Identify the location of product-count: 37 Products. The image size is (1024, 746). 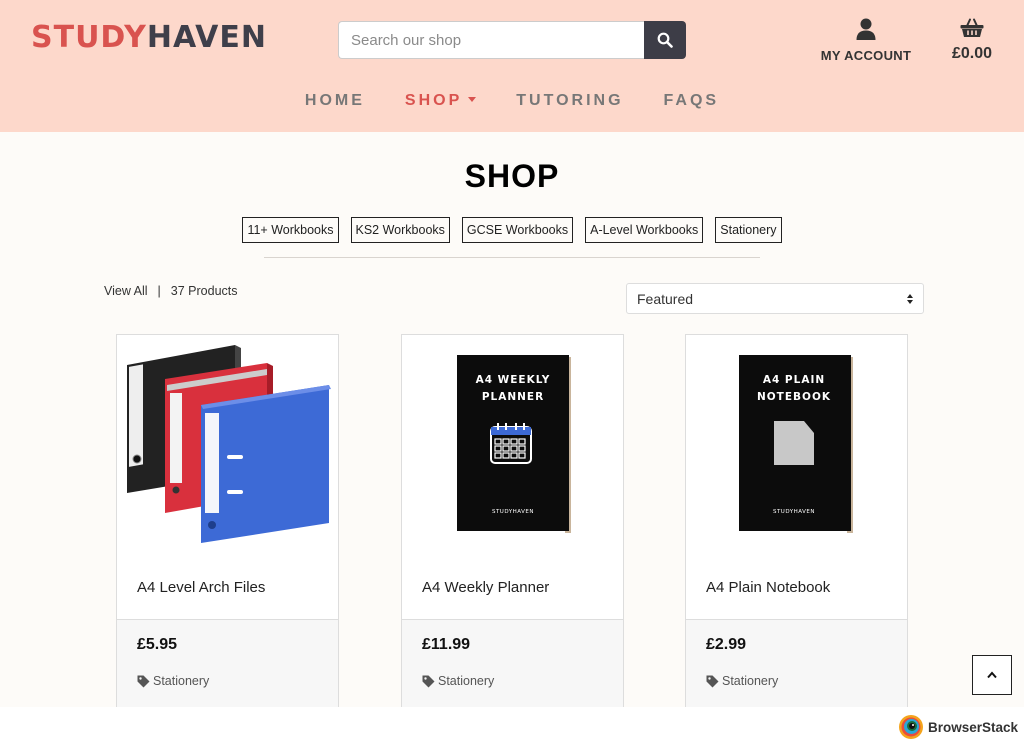
(204, 291).